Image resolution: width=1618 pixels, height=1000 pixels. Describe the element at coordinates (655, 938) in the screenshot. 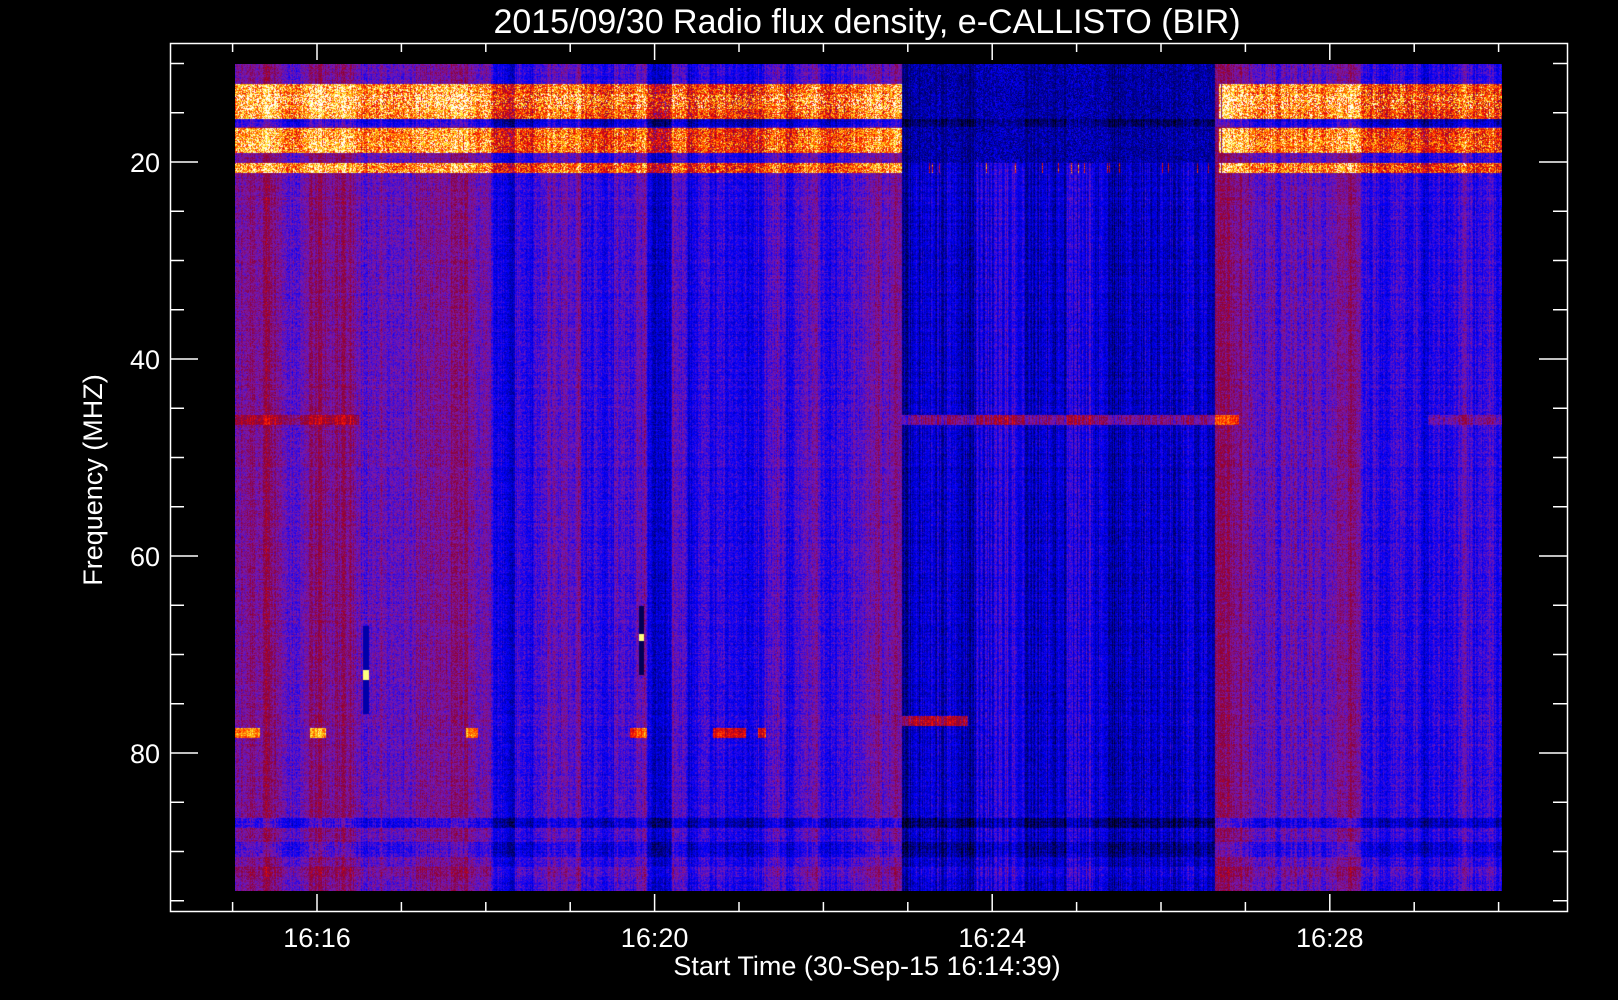

I see `x-tick-label: 16:20` at that location.